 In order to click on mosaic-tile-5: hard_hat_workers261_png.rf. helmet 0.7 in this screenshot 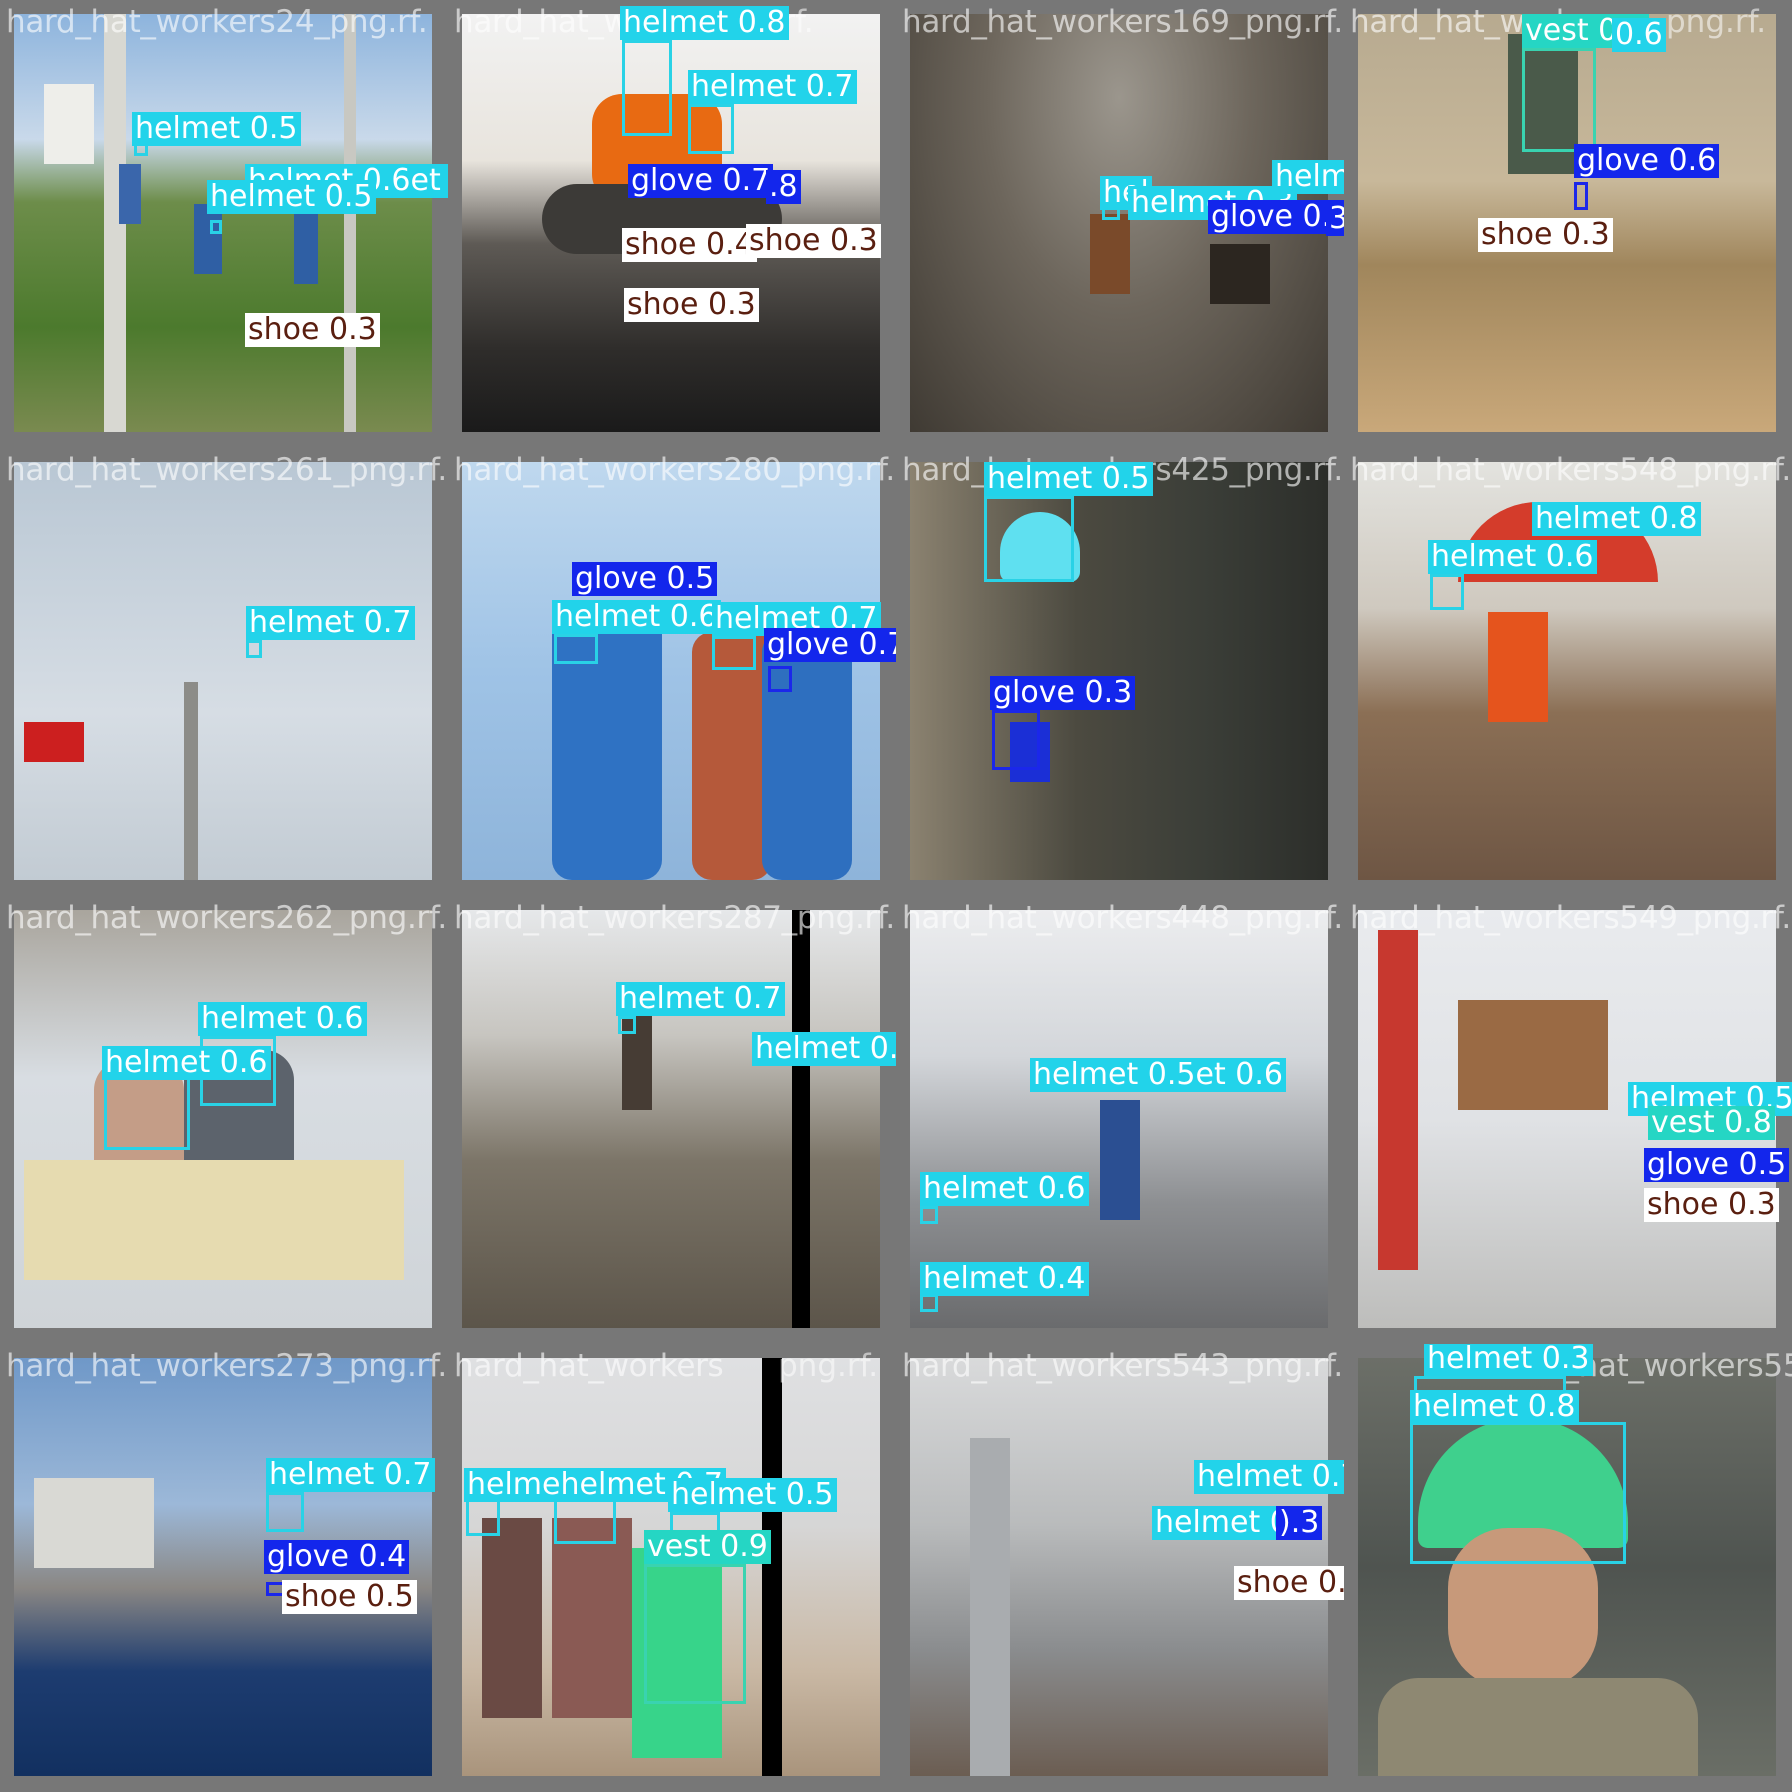, I will do `click(224, 672)`.